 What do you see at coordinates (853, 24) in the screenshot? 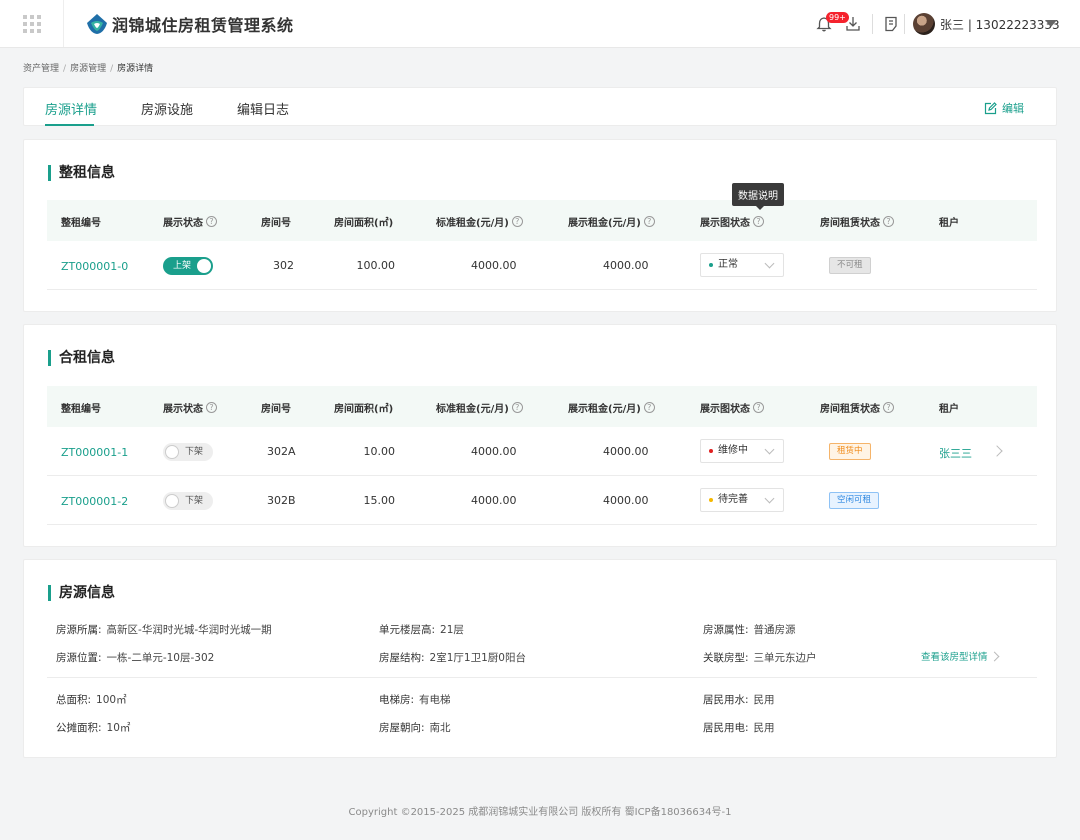
I see `download-icon` at bounding box center [853, 24].